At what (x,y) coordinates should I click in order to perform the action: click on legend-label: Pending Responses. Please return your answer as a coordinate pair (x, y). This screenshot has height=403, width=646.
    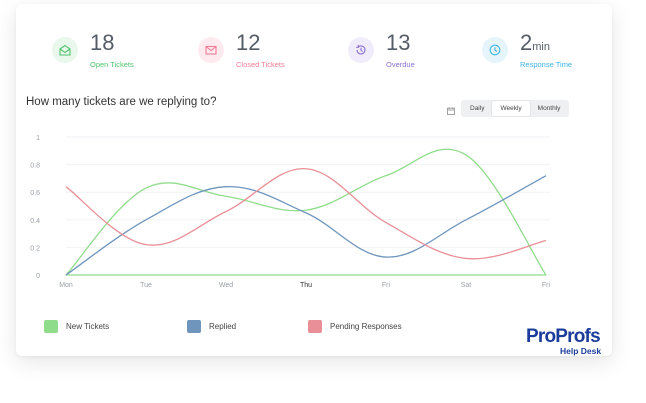
    Looking at the image, I should click on (366, 326).